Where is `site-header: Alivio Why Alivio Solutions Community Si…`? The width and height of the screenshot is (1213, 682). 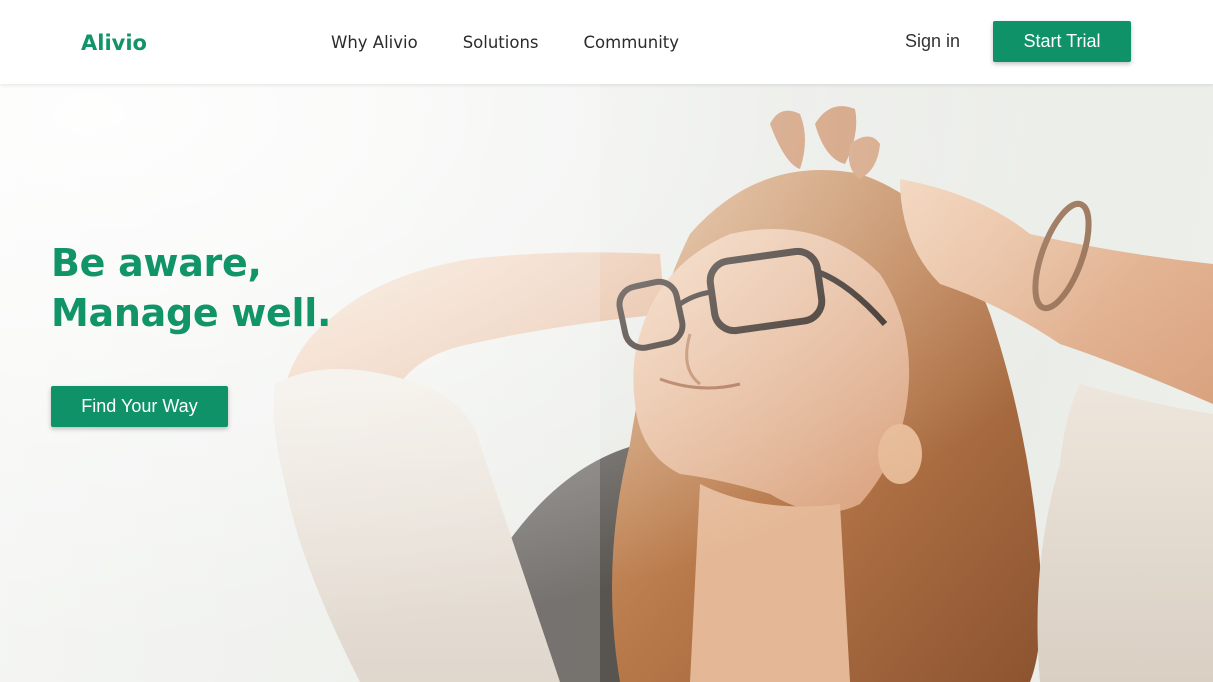 site-header: Alivio Why Alivio Solutions Community Si… is located at coordinates (606, 42).